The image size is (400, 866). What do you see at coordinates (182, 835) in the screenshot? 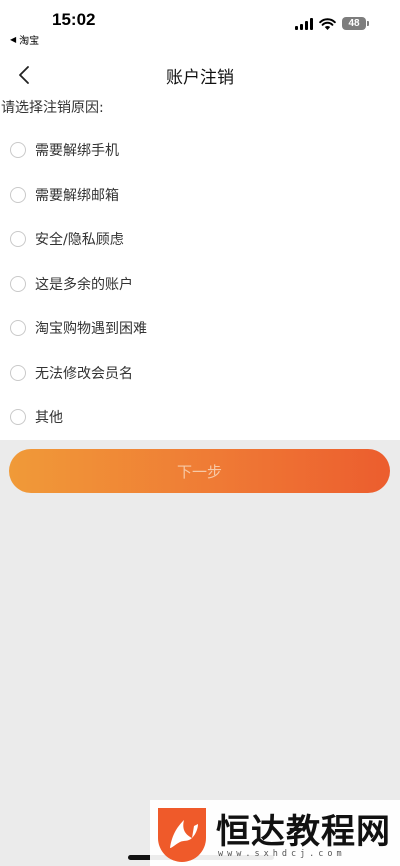
I see `watermark-logo-icon` at bounding box center [182, 835].